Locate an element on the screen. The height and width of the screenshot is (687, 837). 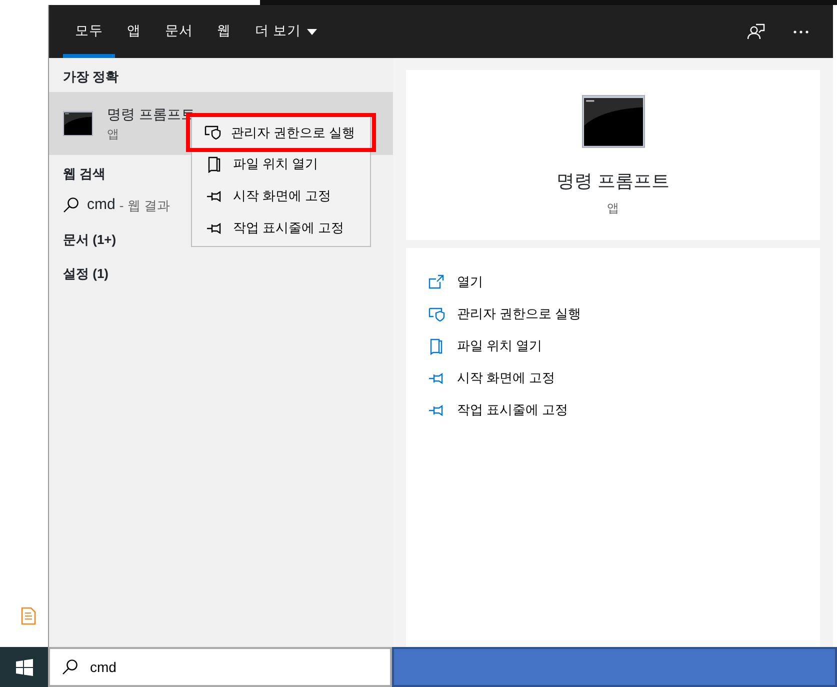
result-type: 앱 is located at coordinates (113, 134).